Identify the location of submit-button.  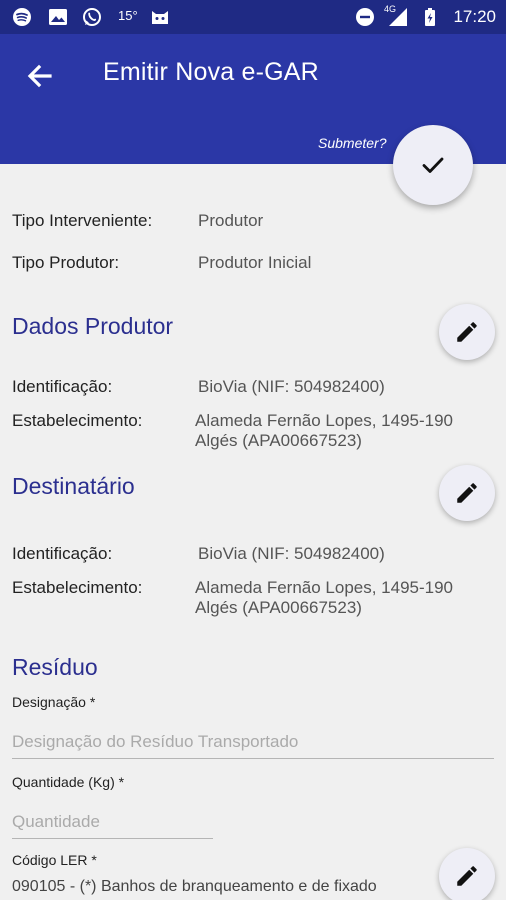
(433, 165).